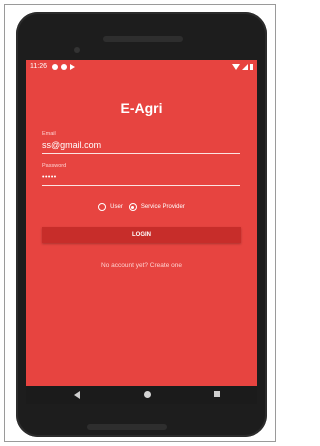 The image size is (320, 446). What do you see at coordinates (141, 395) in the screenshot?
I see `android-nav-bar` at bounding box center [141, 395].